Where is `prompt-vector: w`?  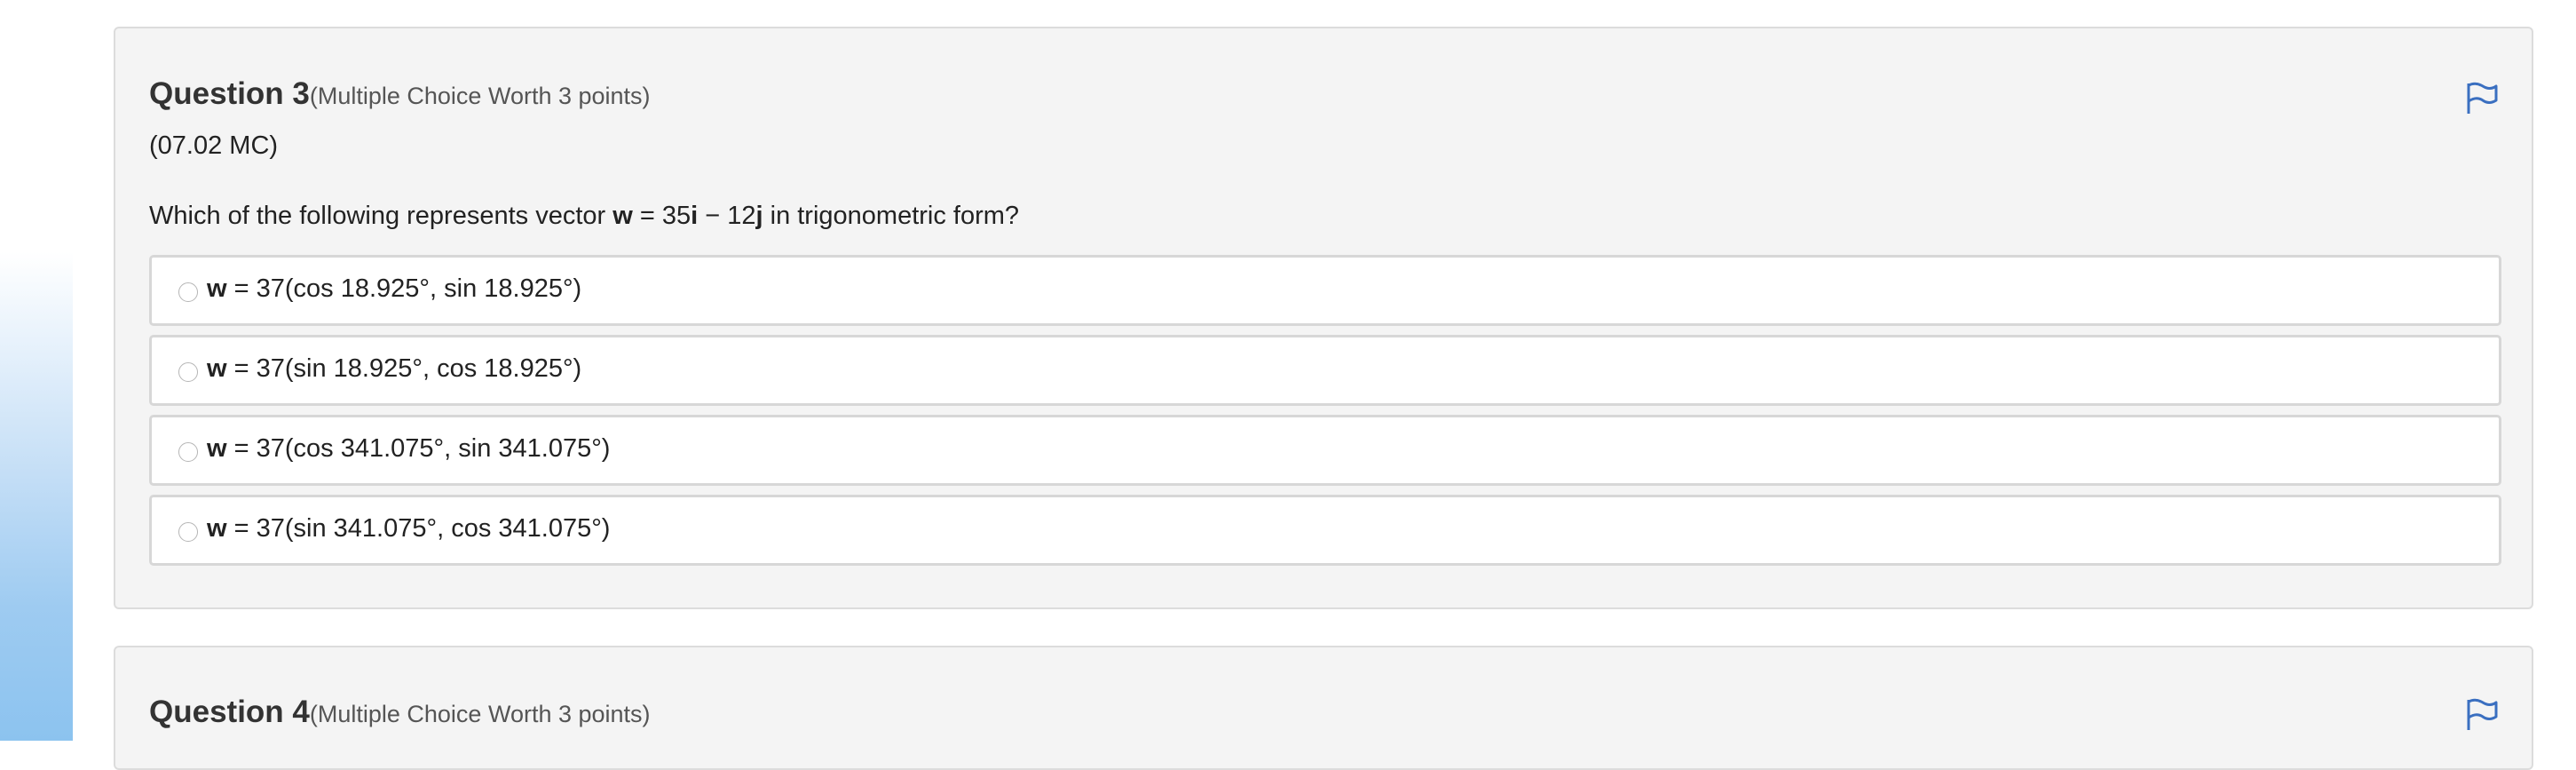 prompt-vector: w is located at coordinates (622, 216).